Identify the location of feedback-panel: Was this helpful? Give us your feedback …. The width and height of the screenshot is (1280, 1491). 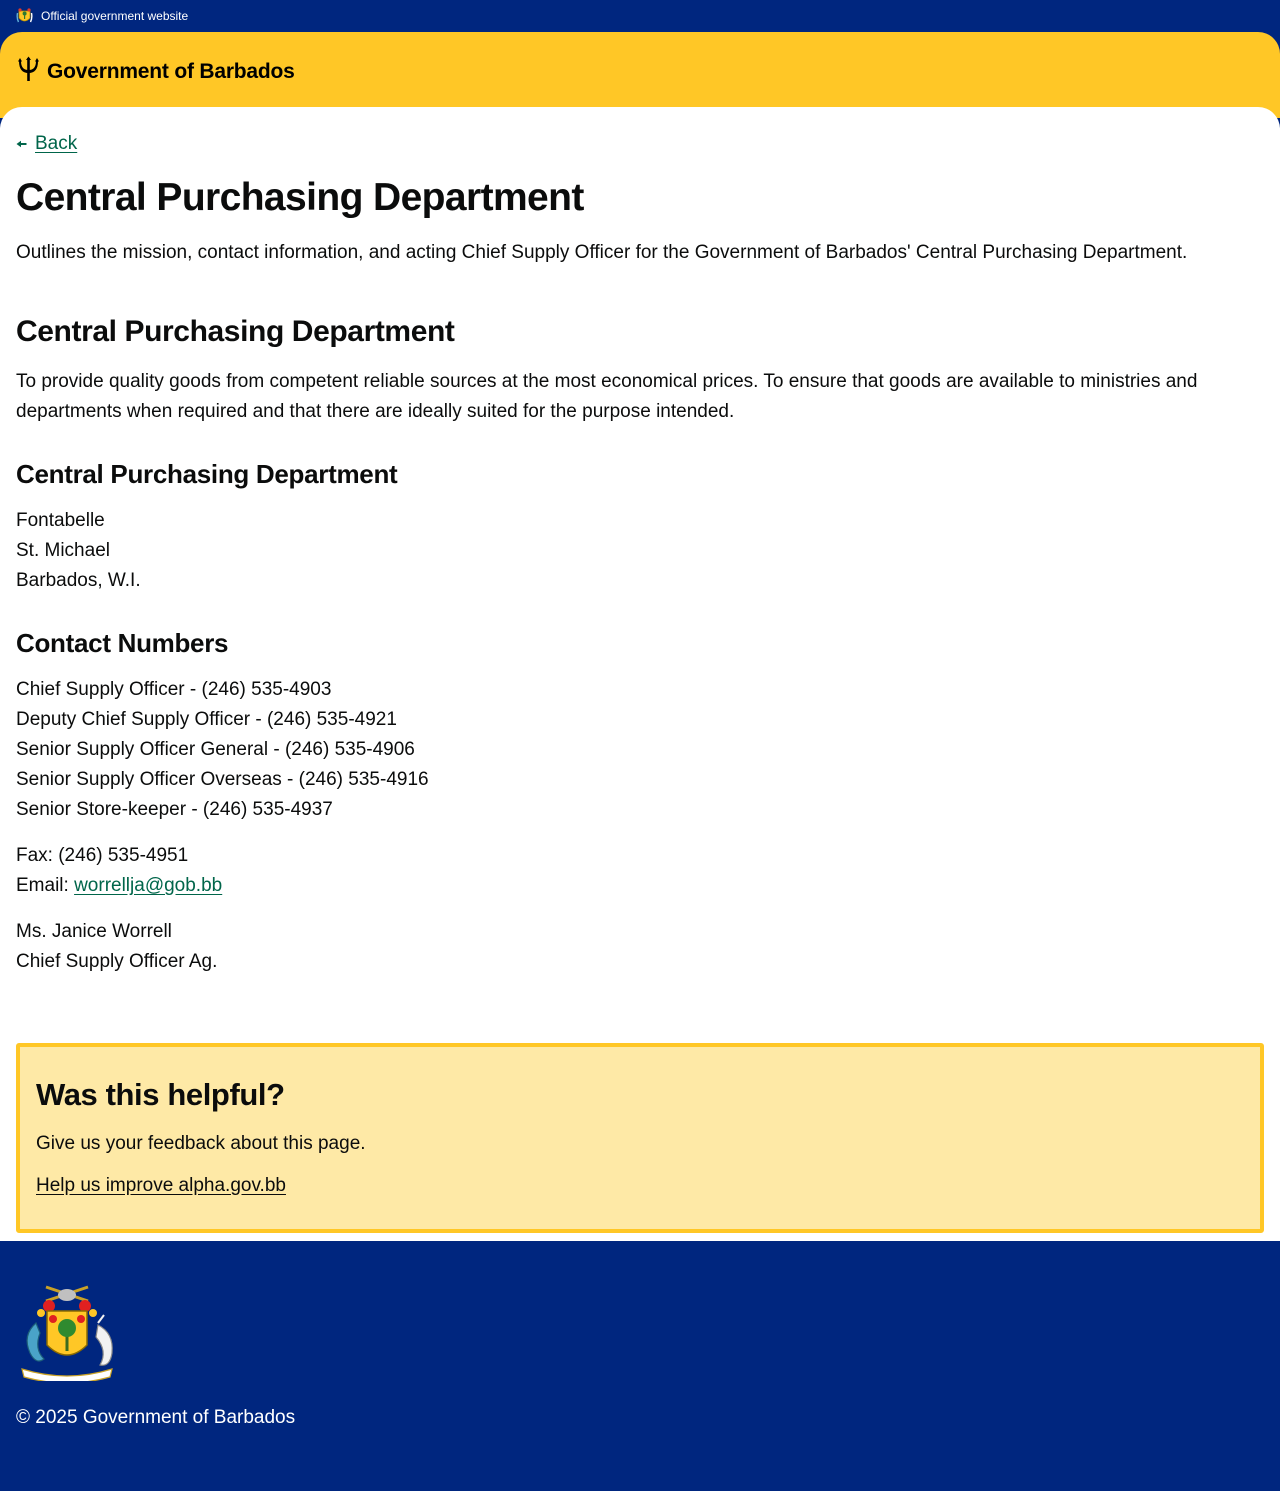
(640, 1137).